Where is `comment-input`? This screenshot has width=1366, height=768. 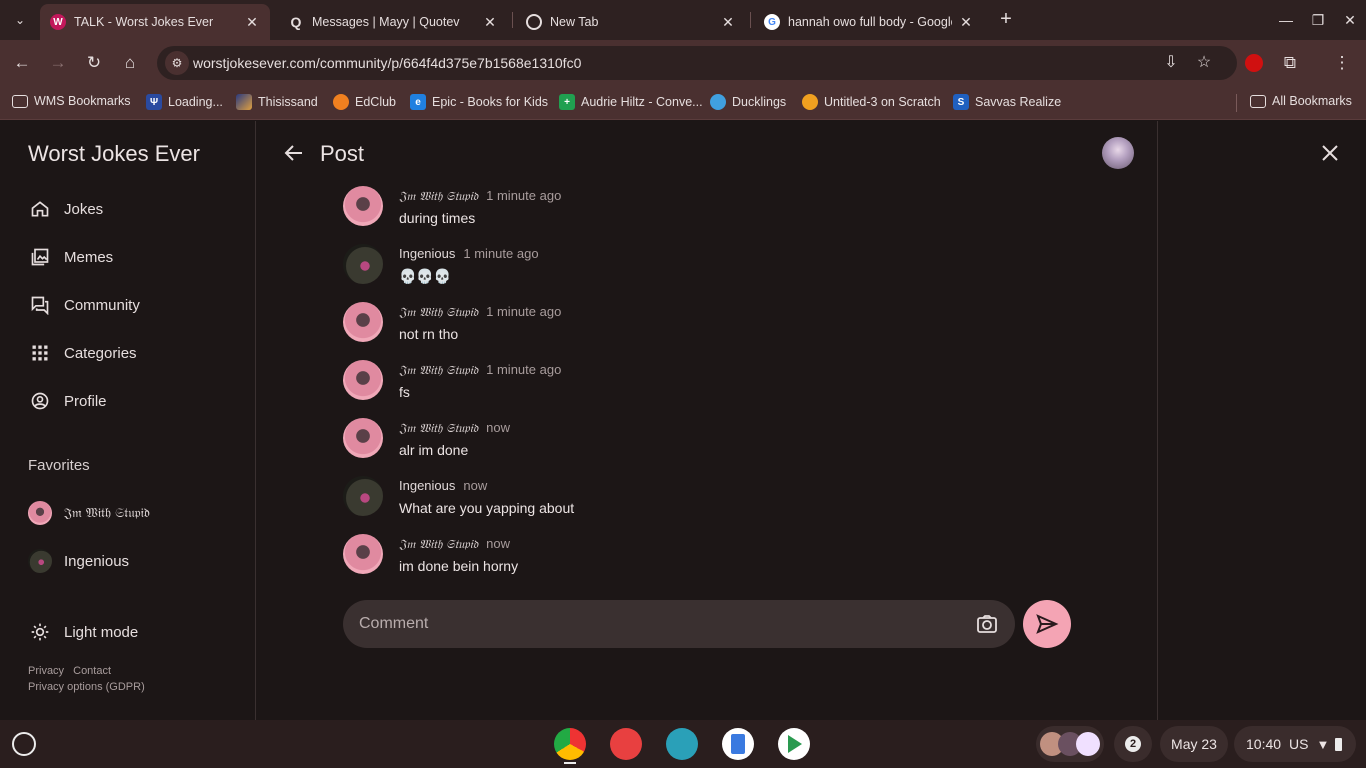 comment-input is located at coordinates (659, 624).